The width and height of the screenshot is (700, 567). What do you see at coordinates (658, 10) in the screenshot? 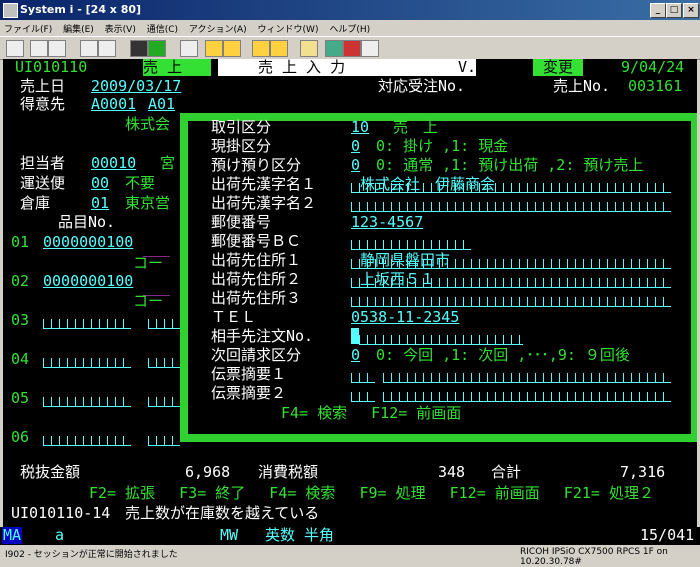
I see `minimize-button: _` at bounding box center [658, 10].